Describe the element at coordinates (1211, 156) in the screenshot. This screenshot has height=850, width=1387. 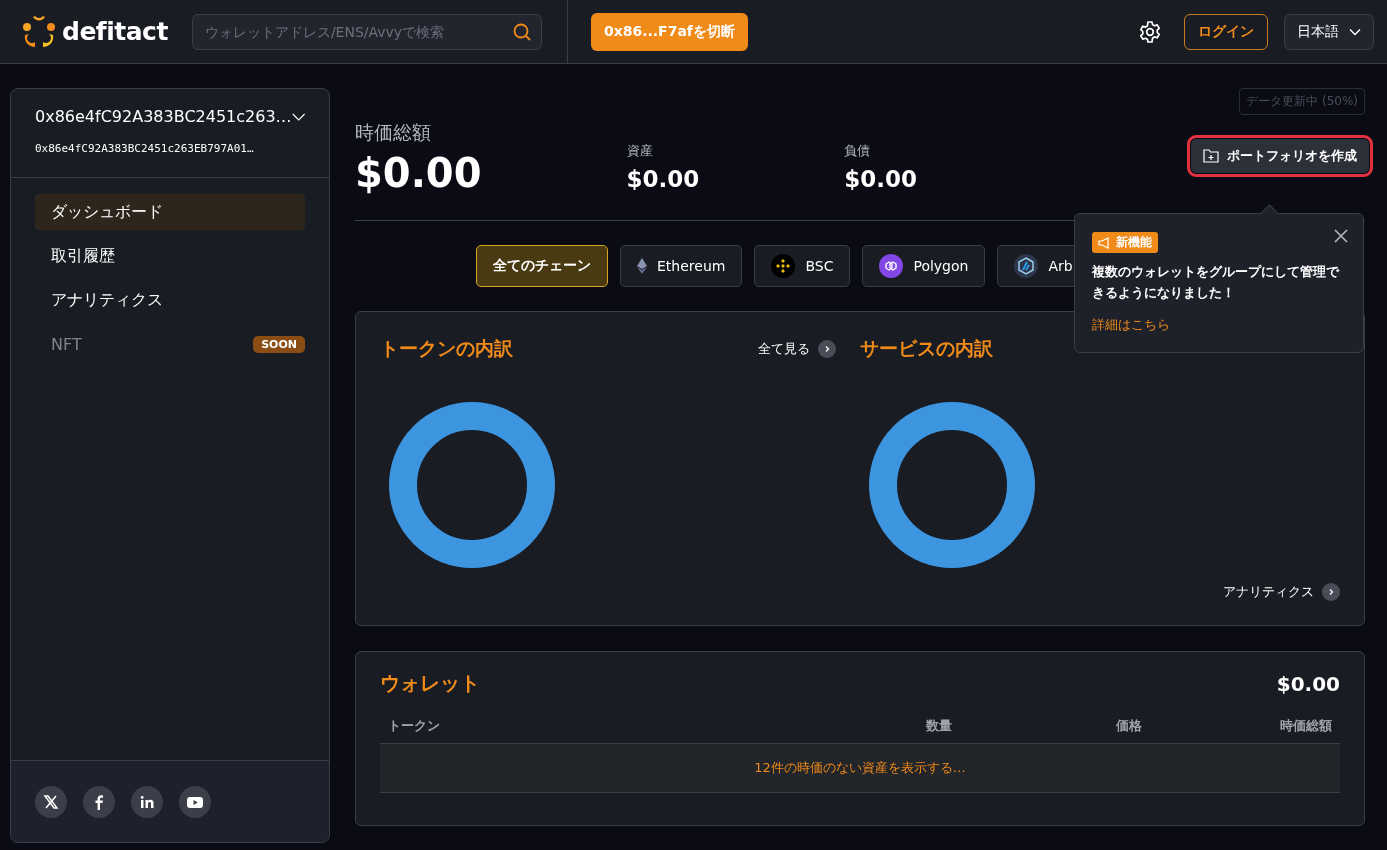
I see `folder-plus-icon` at that location.